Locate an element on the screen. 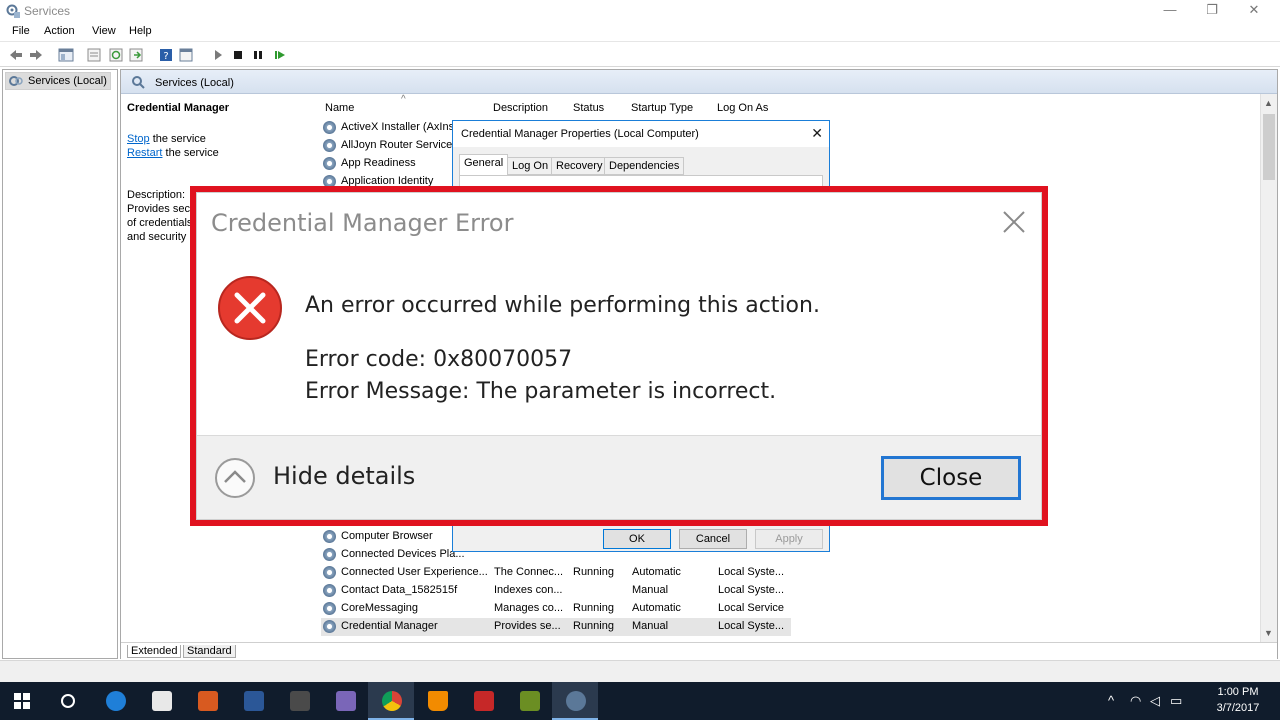 Image resolution: width=1280 pixels, height=720 pixels. vlc-cone-icon is located at coordinates (438, 701).